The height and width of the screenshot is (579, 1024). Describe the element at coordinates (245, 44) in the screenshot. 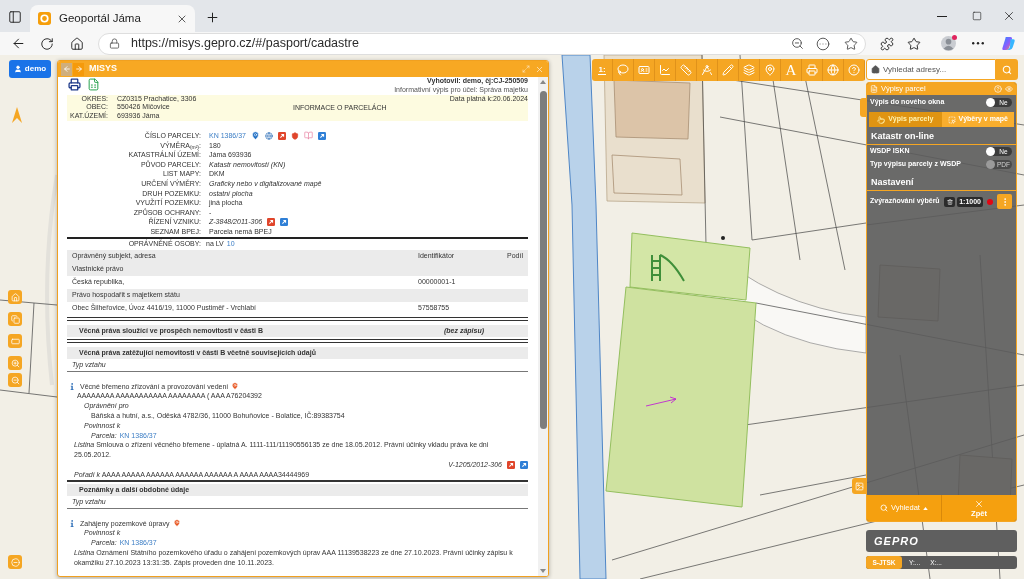

I see `url-text: https://misys.gepro.cz/#/pasport/cadastre` at that location.